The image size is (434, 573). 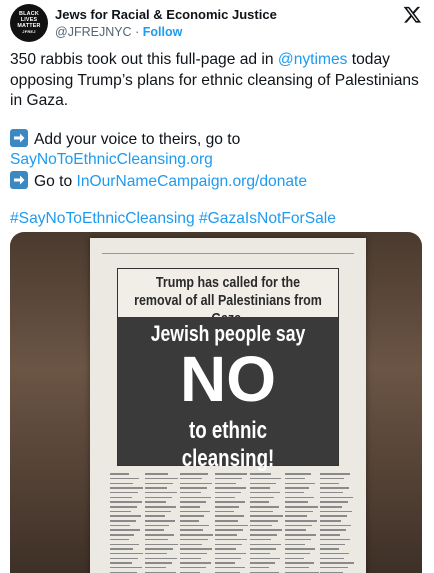 I want to click on x-logo-icon, so click(x=412, y=14).